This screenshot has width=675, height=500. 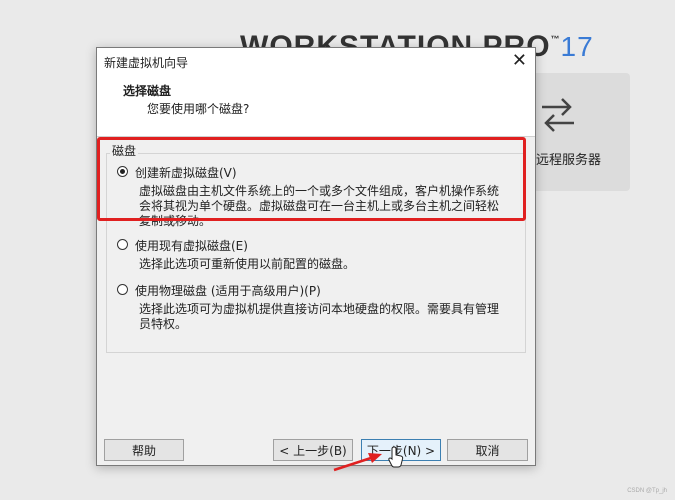 What do you see at coordinates (247, 264) in the screenshot?
I see `option-description: 选择此选项可重新使用以前配置的磁盘。` at bounding box center [247, 264].